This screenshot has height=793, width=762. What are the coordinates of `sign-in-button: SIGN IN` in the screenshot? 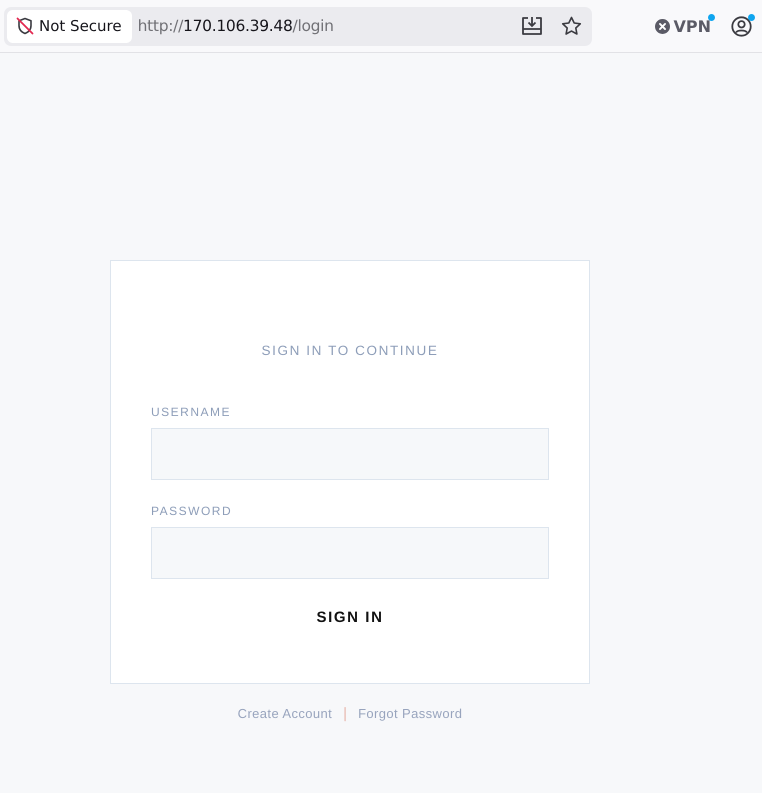 It's located at (350, 617).